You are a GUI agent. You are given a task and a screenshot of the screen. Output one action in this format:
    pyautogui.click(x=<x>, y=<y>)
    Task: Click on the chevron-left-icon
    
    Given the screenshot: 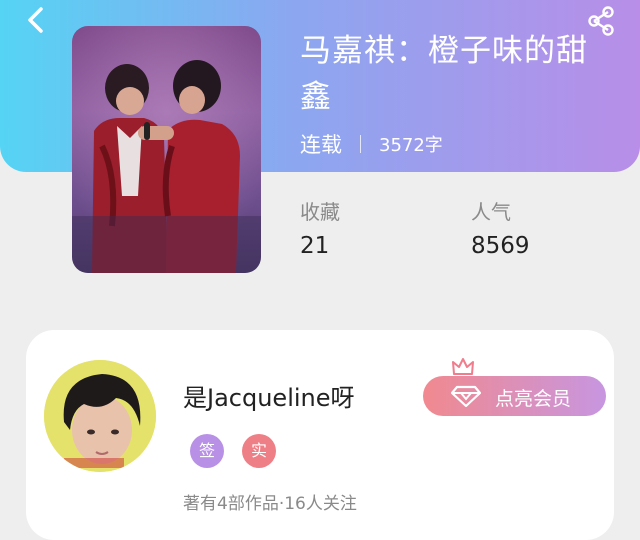 What is the action you would take?
    pyautogui.click(x=35, y=20)
    